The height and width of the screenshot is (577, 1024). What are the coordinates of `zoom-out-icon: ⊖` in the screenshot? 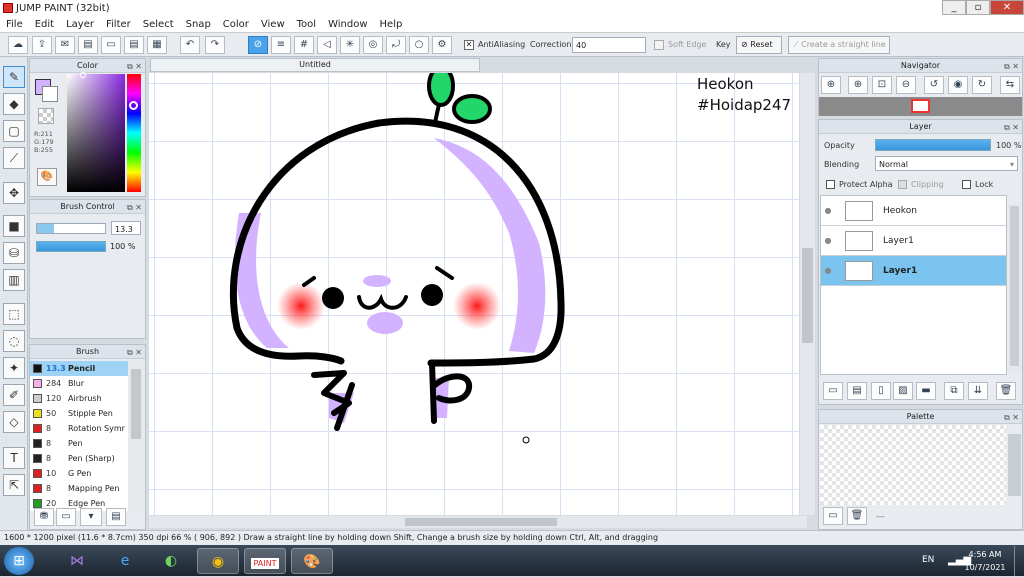 It's located at (906, 85).